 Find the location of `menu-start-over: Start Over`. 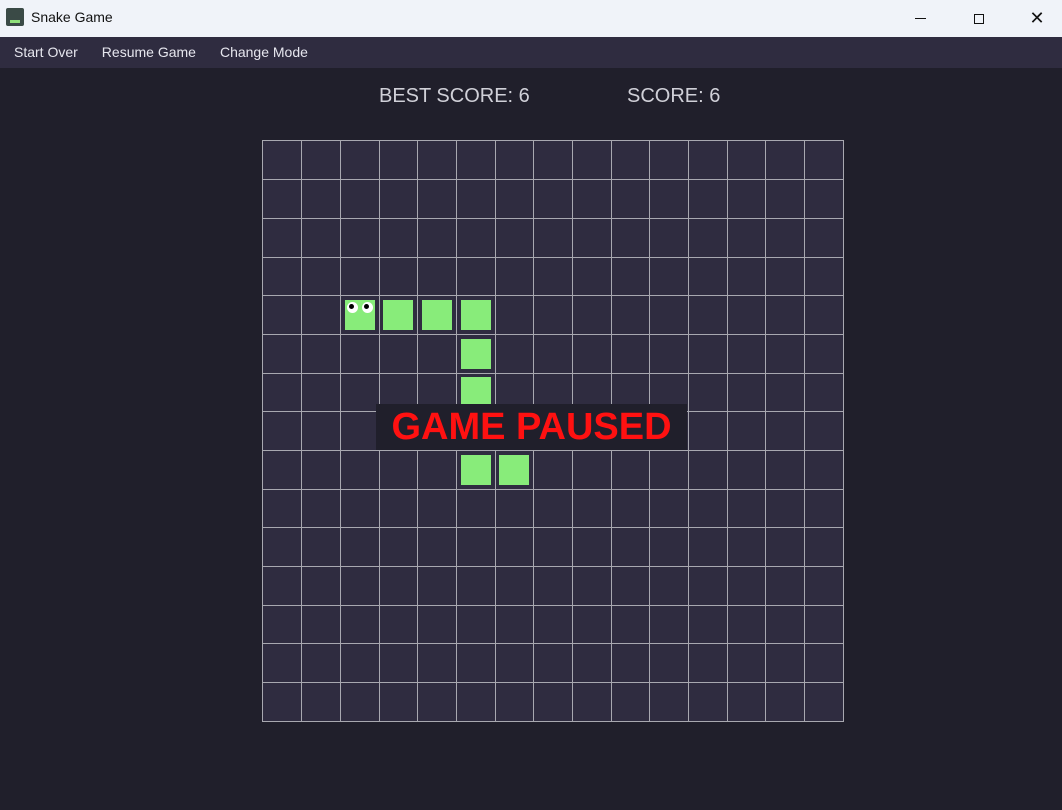

menu-start-over: Start Over is located at coordinates (45, 52).